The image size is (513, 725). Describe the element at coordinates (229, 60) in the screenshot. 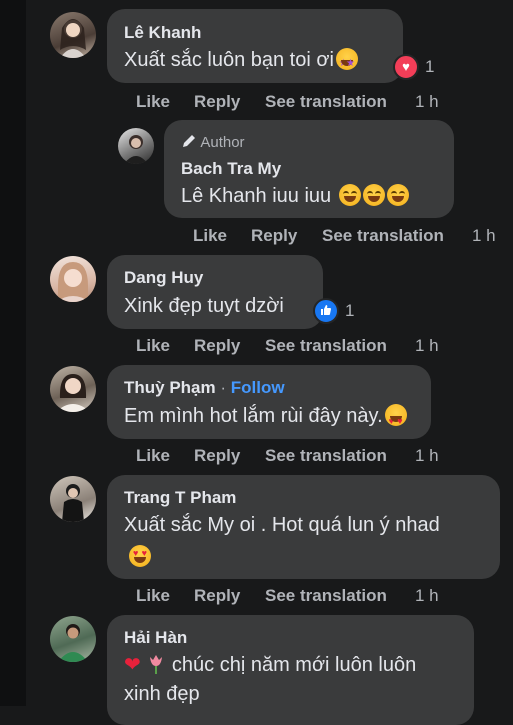

I see `comment-text-content: Xuất sắc luôn bạn toi ơi` at that location.